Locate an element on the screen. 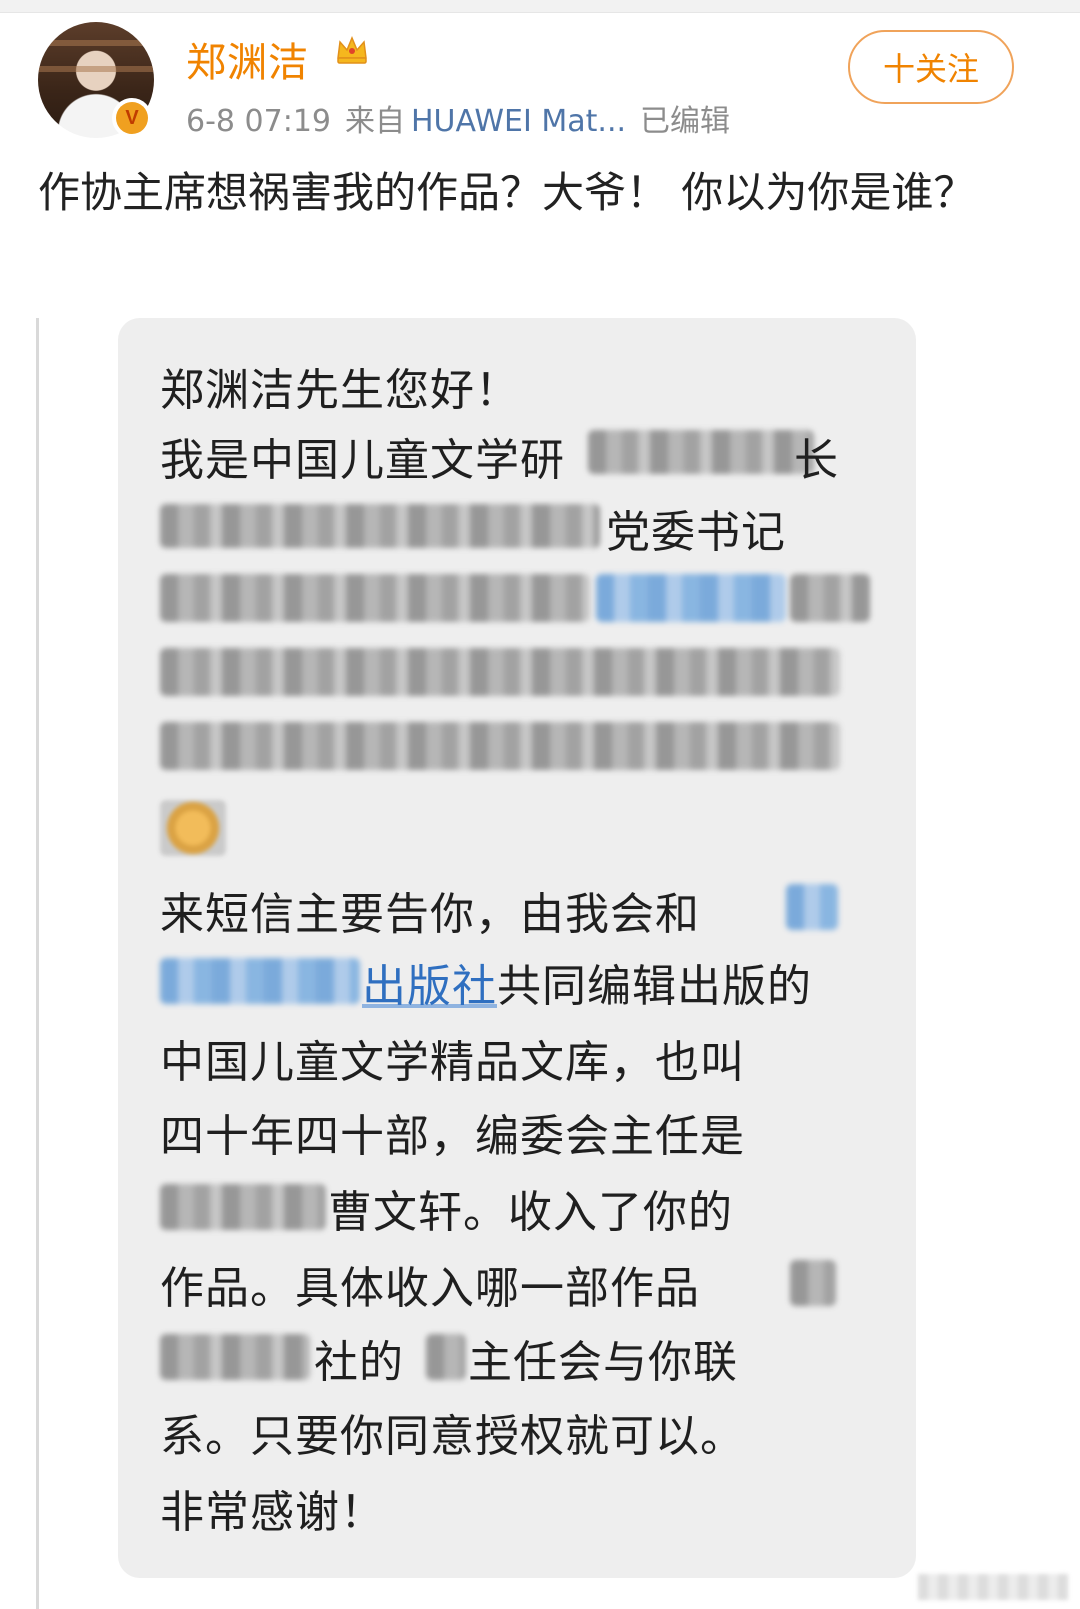  message-line: 非常感谢！ is located at coordinates (272, 1512).